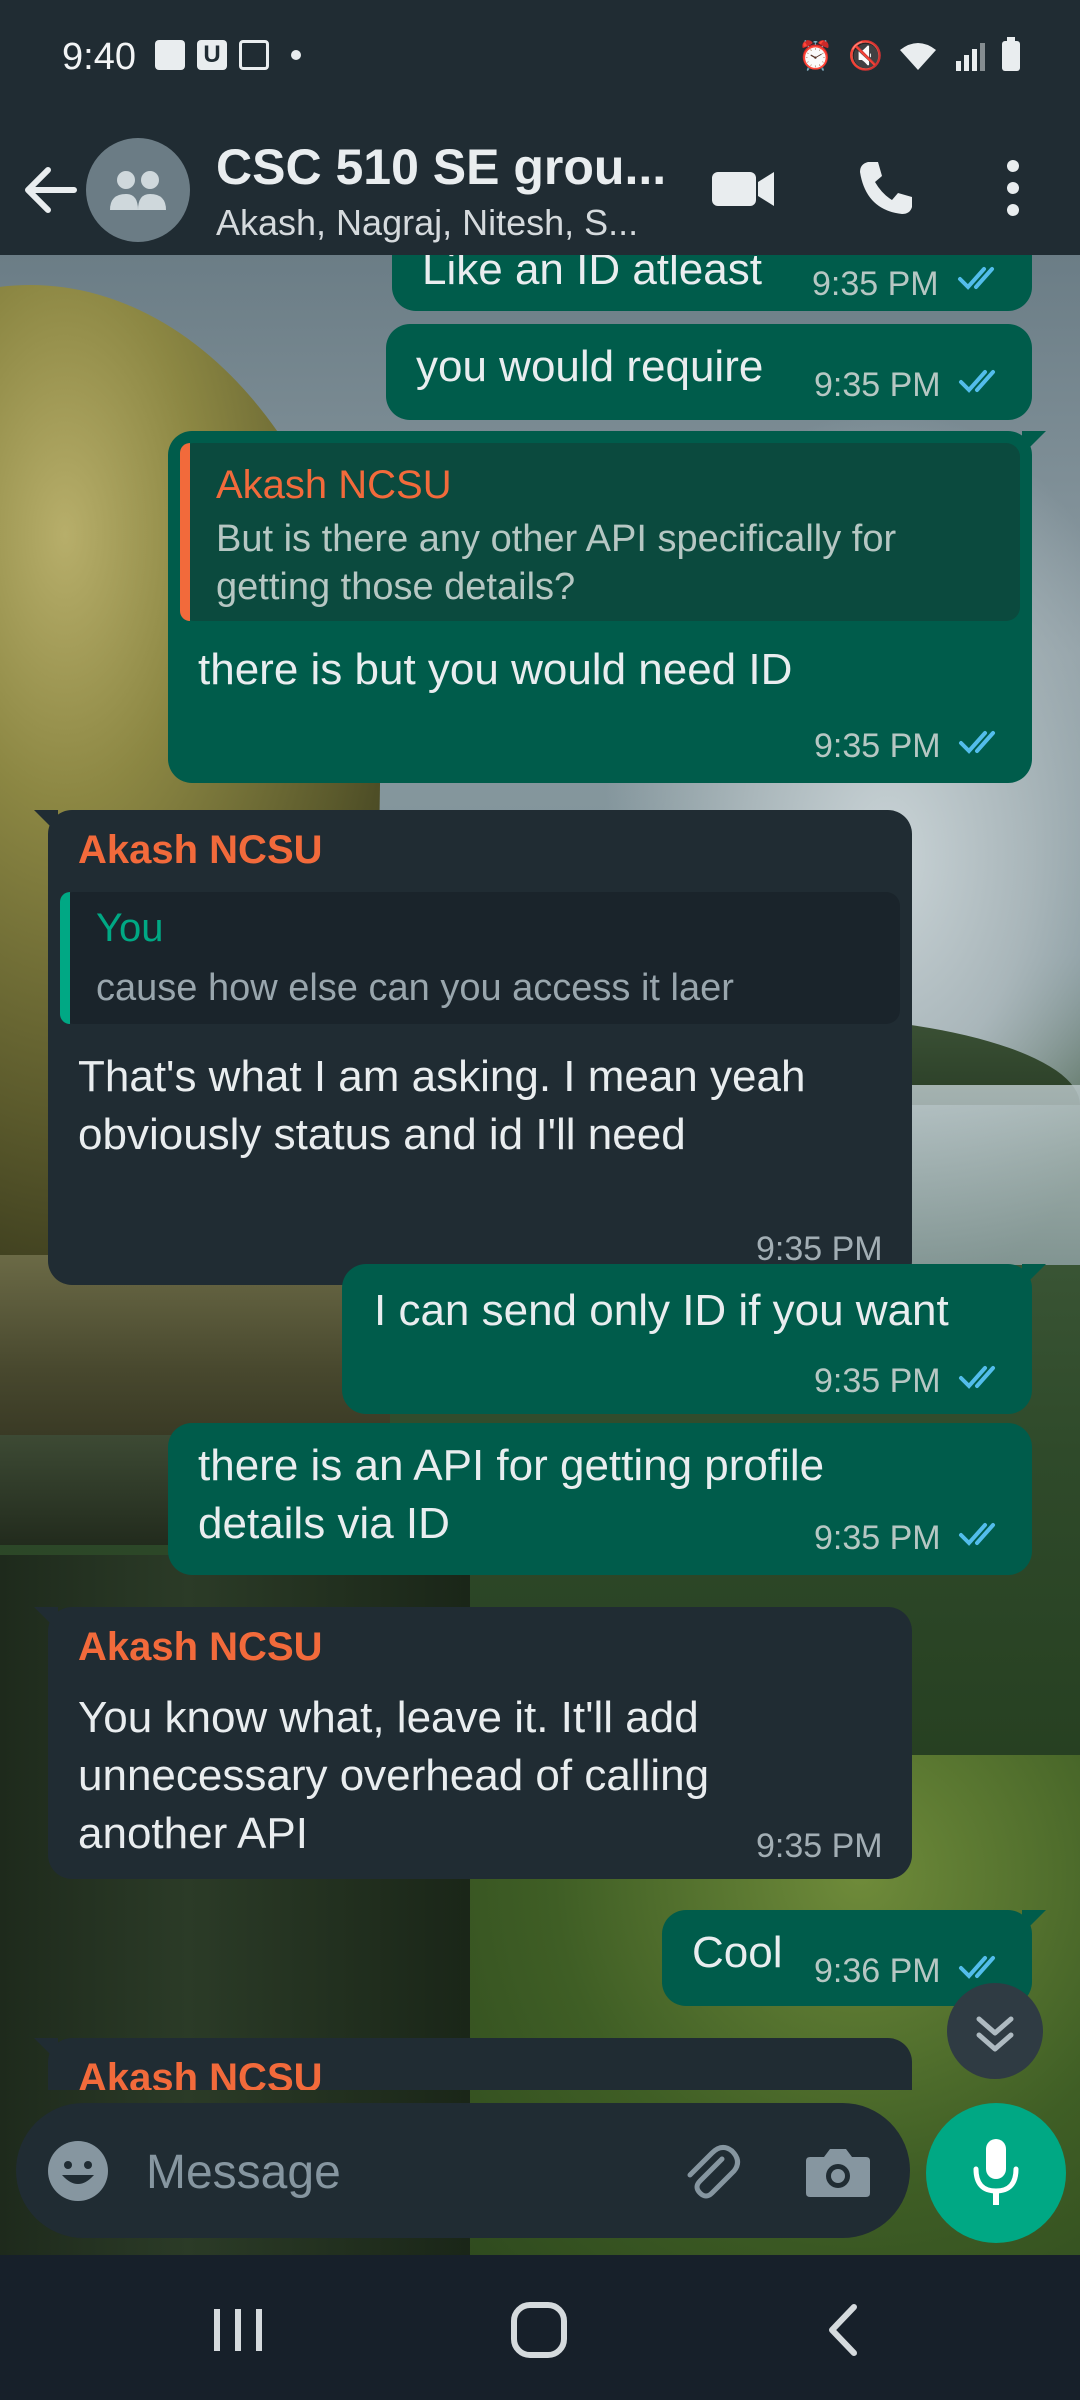  Describe the element at coordinates (50, 190) in the screenshot. I see `back-arrow-icon` at that location.